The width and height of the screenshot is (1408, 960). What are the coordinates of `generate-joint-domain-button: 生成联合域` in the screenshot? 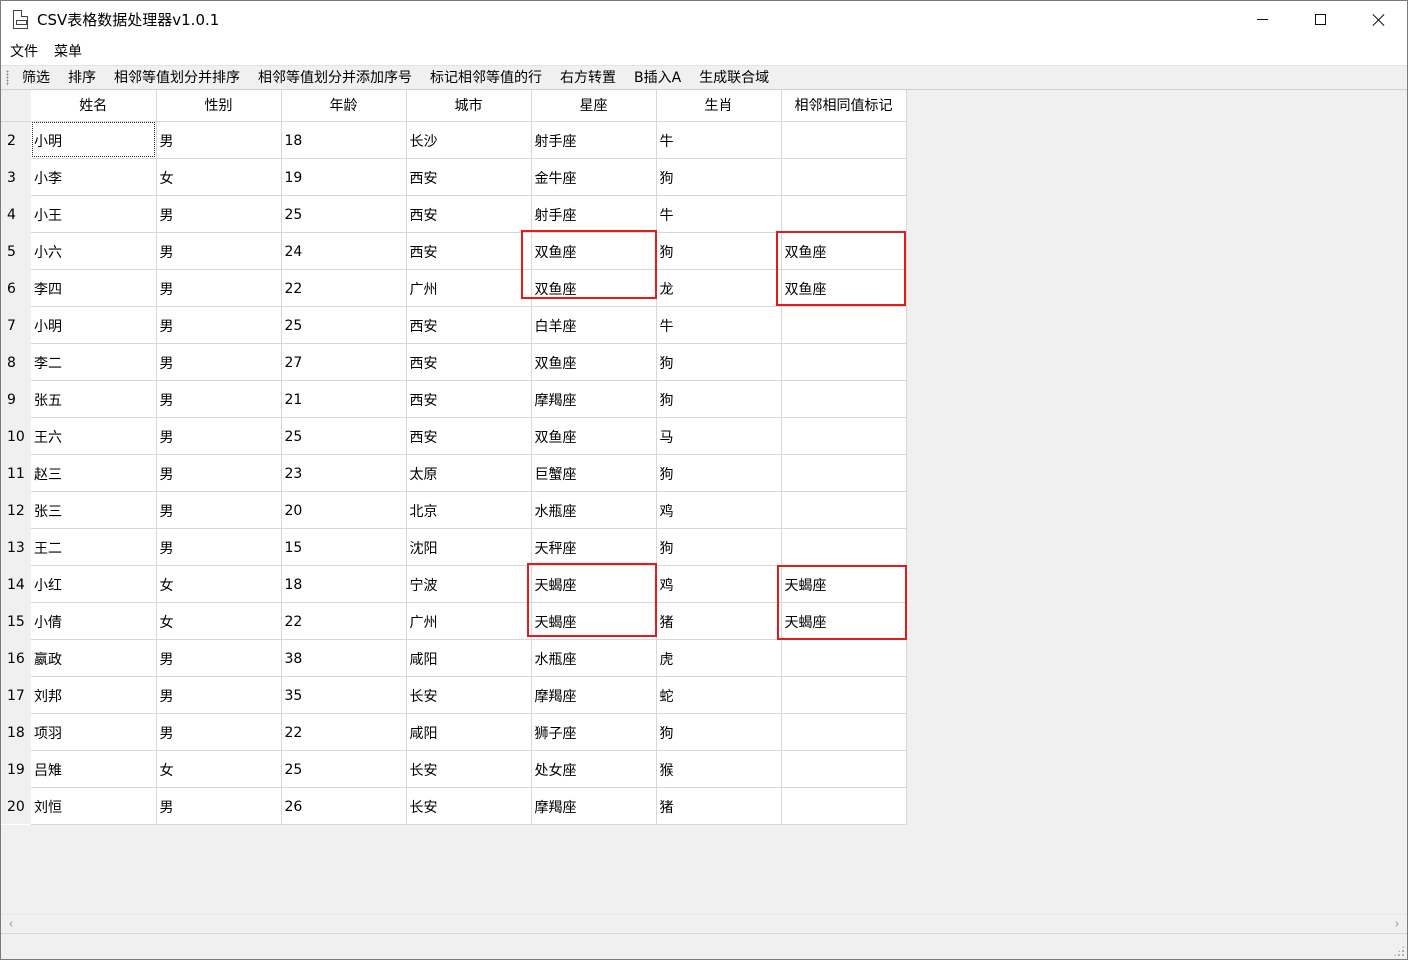 It's located at (734, 78).